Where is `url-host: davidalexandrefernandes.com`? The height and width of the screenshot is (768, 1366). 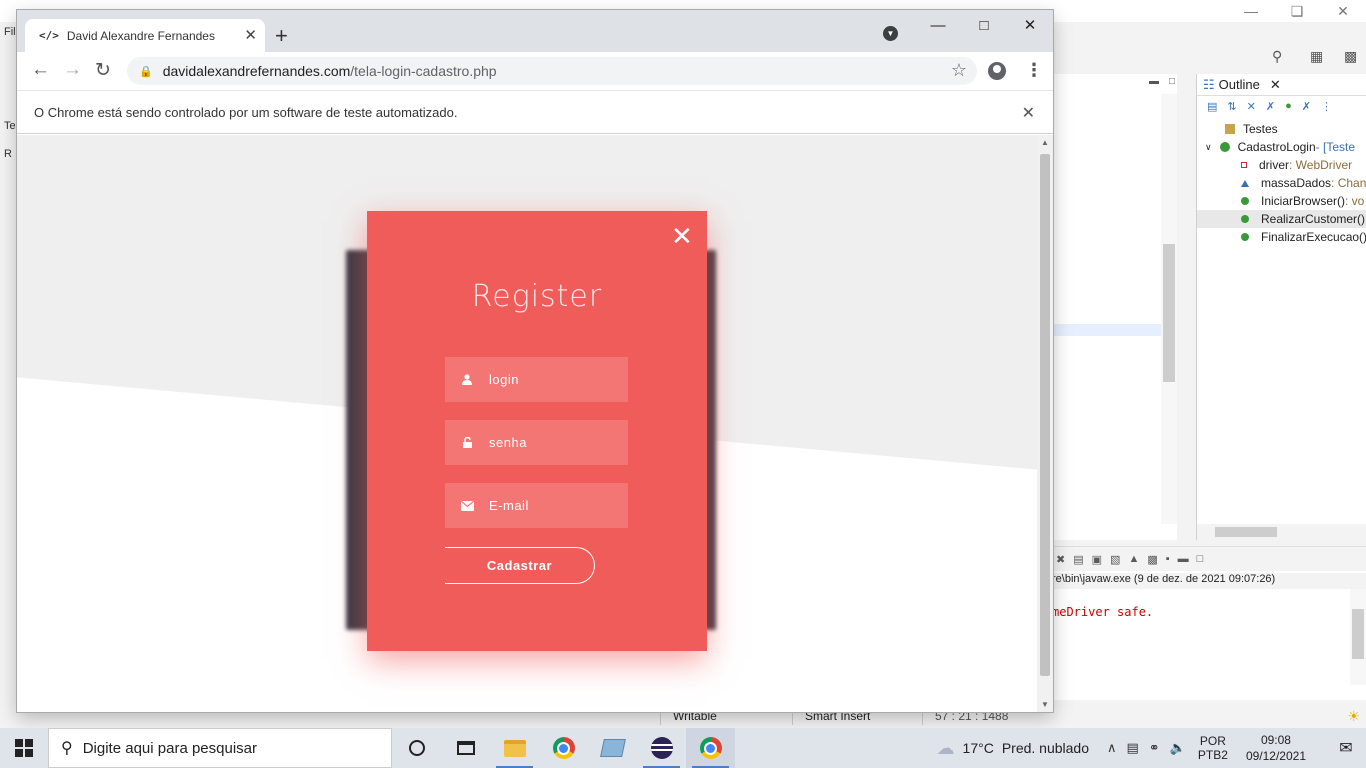 url-host: davidalexandrefernandes.com is located at coordinates (256, 71).